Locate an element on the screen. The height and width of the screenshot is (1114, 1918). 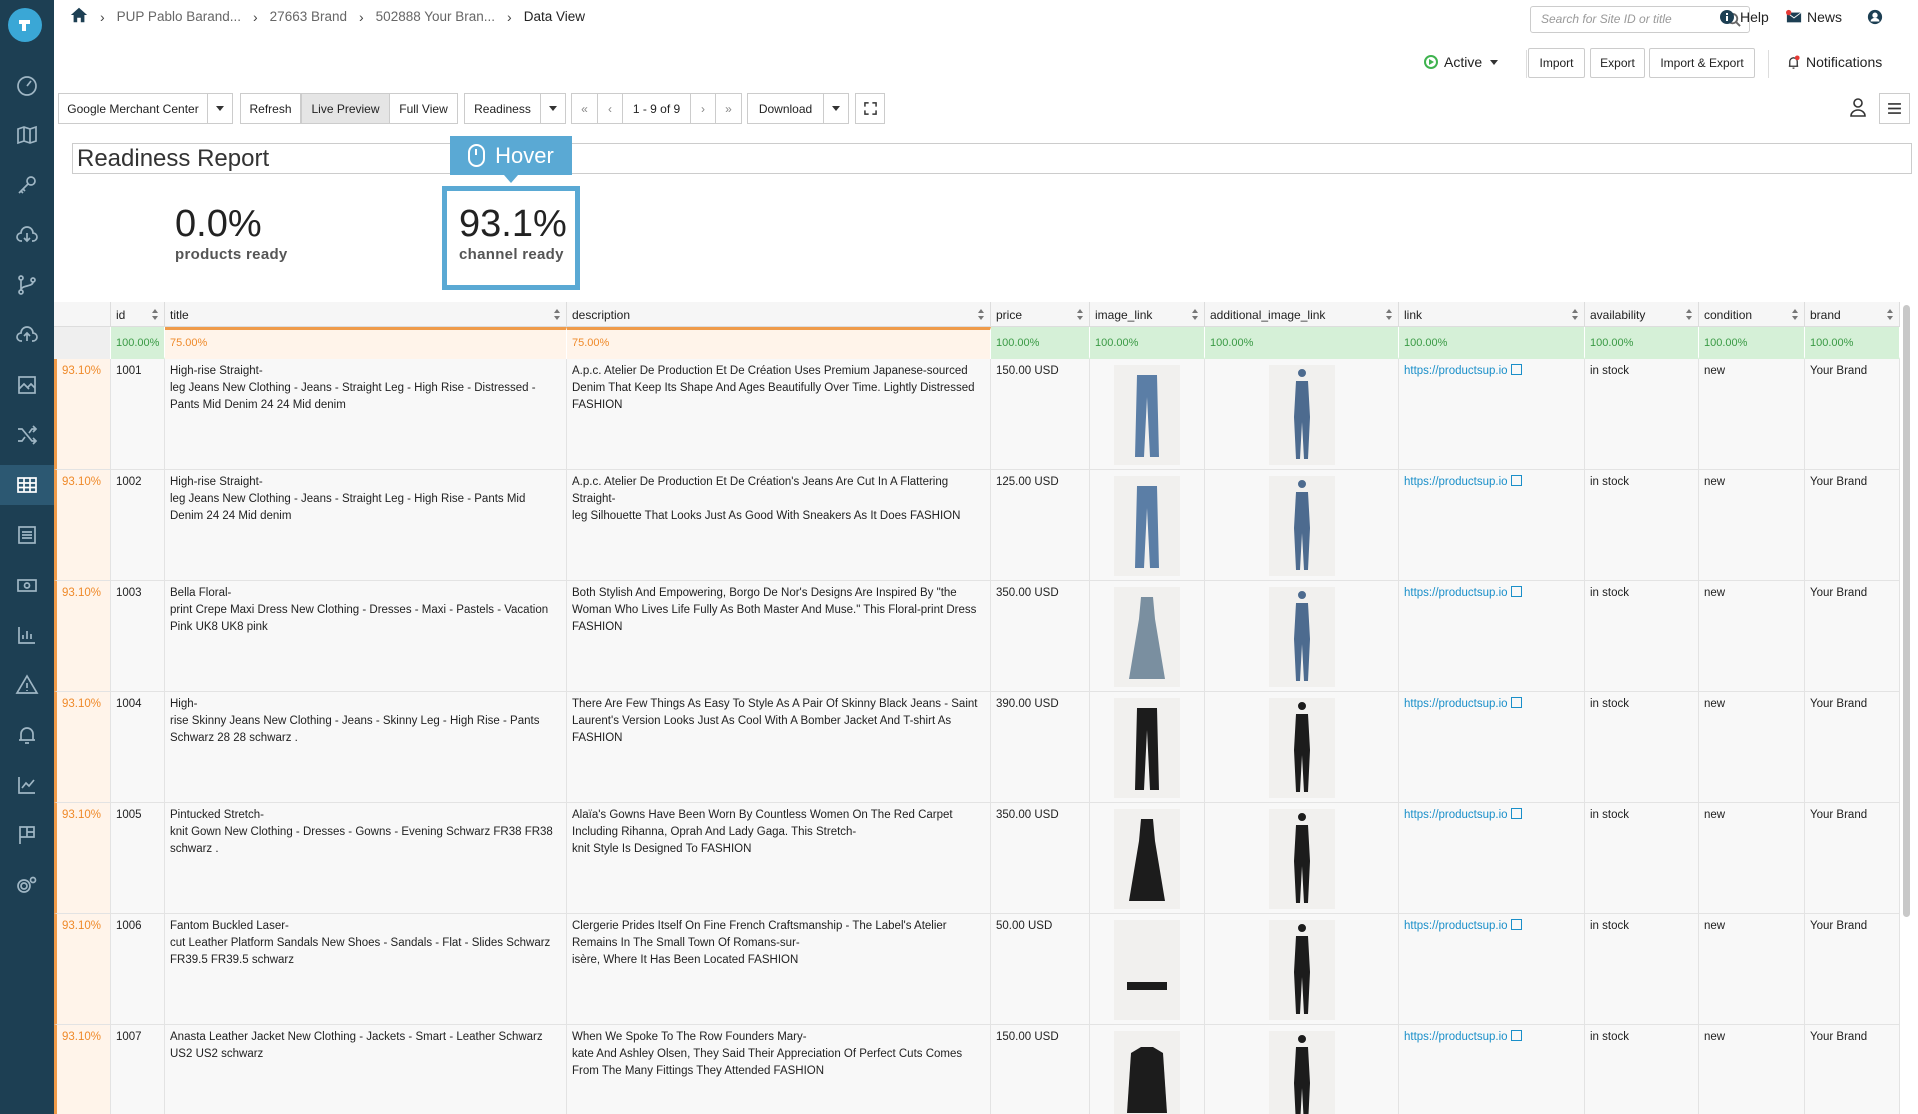
black-jeans-image is located at coordinates (1147, 748).